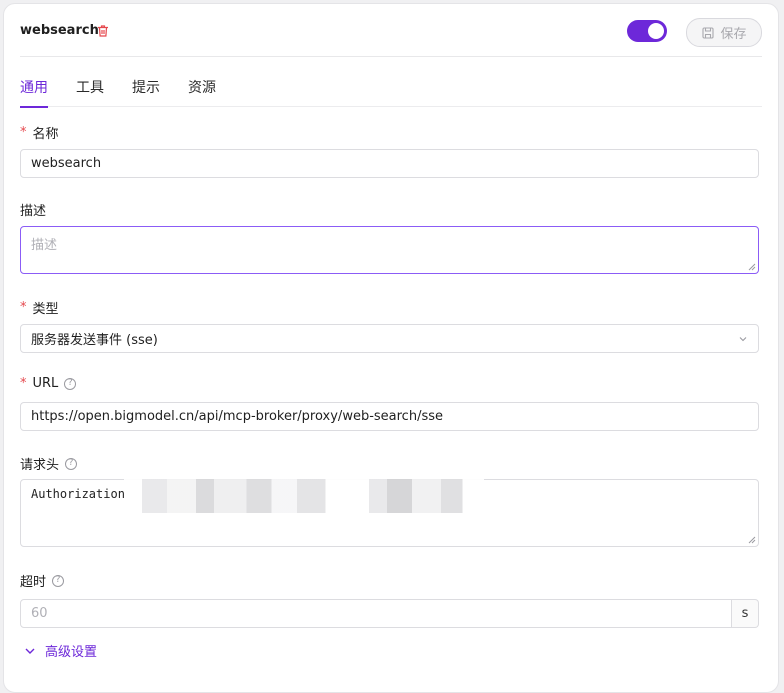 This screenshot has height=693, width=784. I want to click on redacted-token, so click(304, 496).